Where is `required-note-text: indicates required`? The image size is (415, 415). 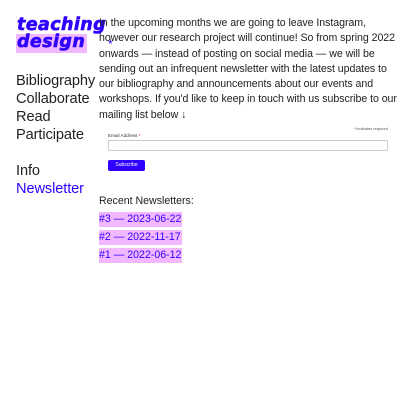
required-note-text: indicates required is located at coordinates (372, 128).